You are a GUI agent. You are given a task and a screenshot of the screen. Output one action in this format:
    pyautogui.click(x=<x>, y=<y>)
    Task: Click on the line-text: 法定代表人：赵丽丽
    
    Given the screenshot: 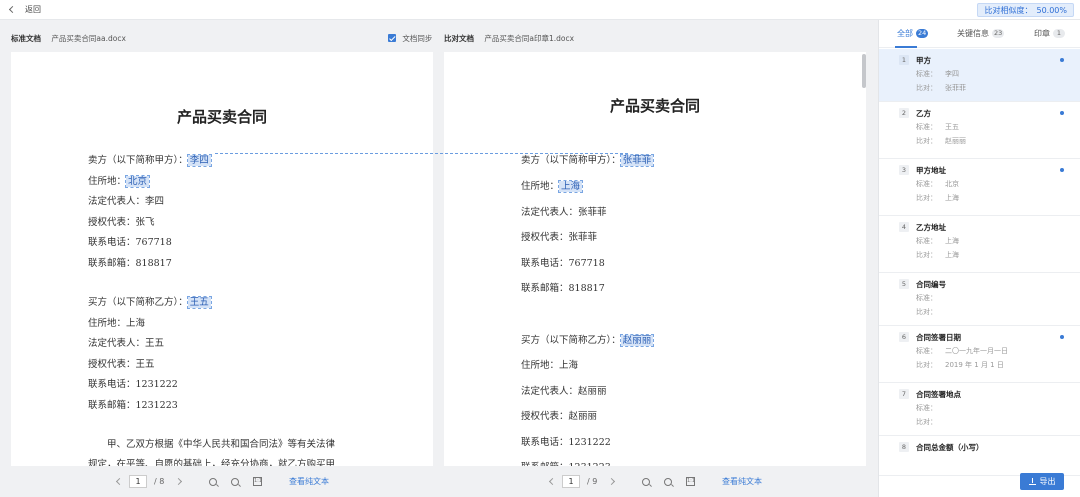 What is the action you would take?
    pyautogui.click(x=564, y=391)
    